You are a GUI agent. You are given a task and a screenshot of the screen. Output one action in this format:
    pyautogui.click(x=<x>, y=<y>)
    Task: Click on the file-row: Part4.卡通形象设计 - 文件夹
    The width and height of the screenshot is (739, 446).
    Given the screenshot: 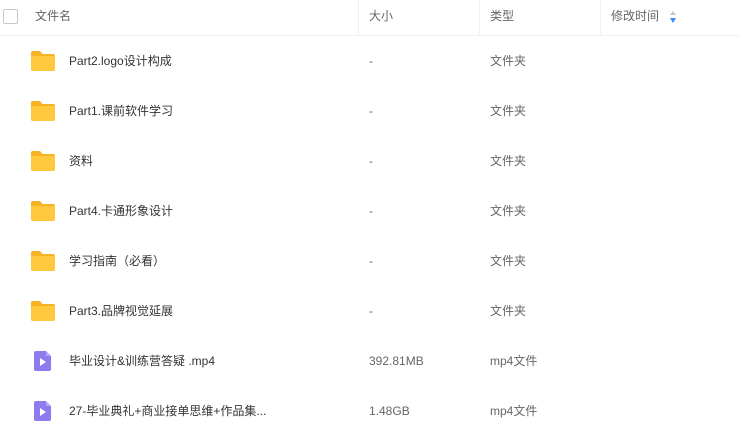 What is the action you would take?
    pyautogui.click(x=369, y=211)
    